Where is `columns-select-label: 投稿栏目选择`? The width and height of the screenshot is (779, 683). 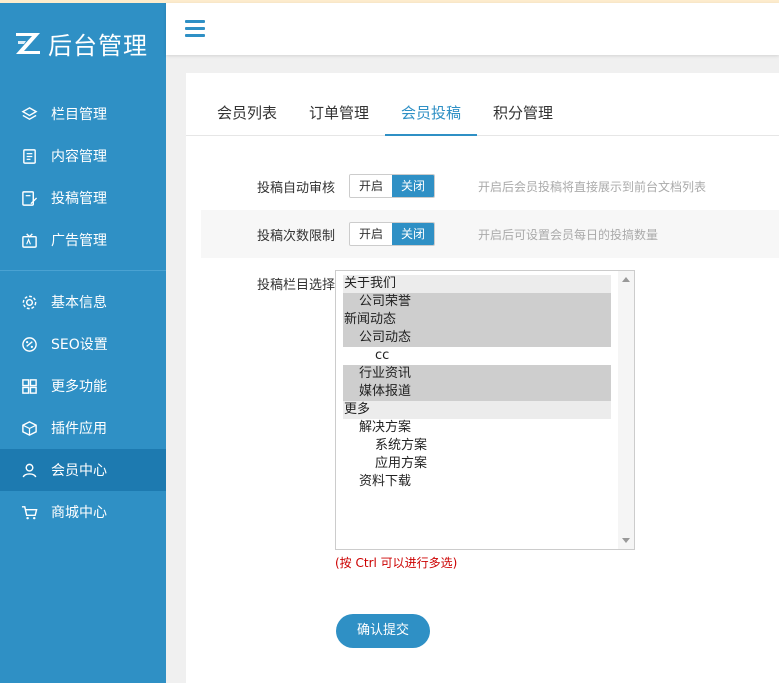 columns-select-label: 投稿栏目选择 is located at coordinates (295, 285).